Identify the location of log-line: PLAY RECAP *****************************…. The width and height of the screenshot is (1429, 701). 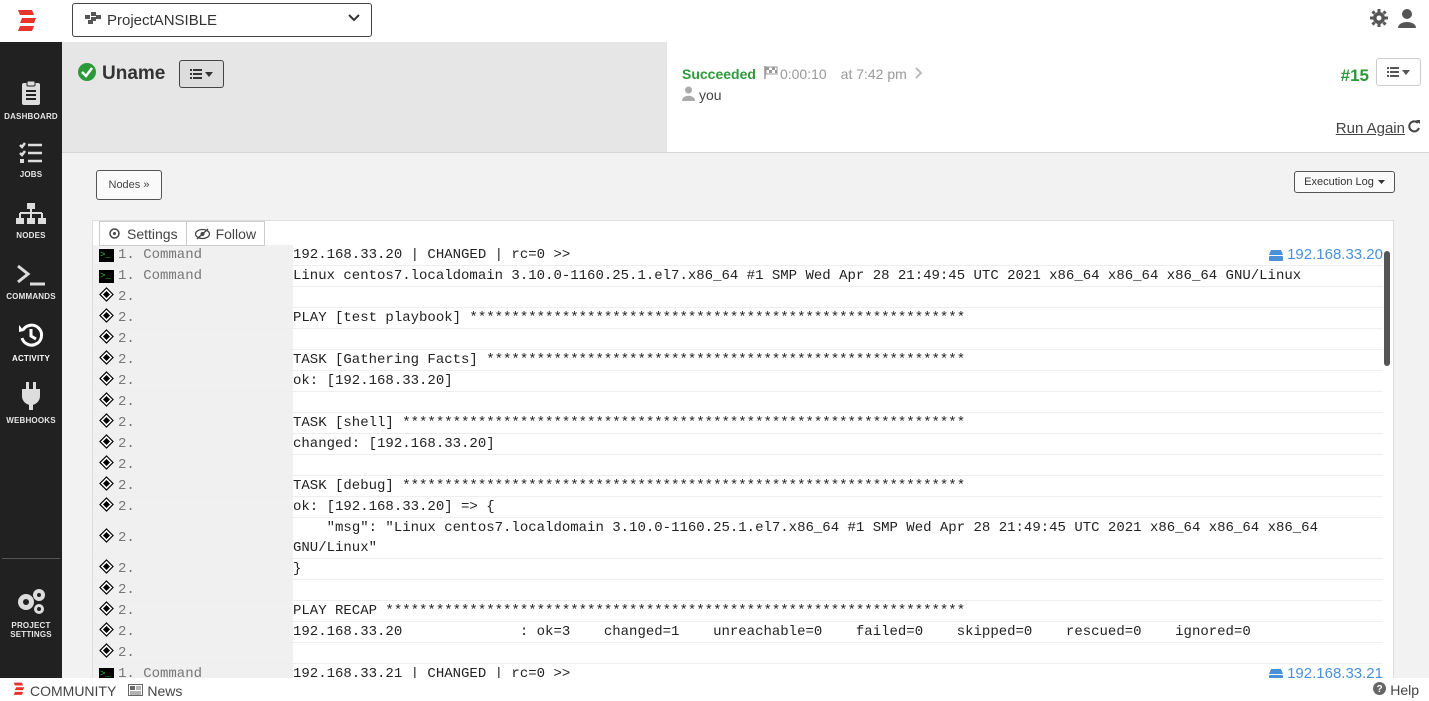
(629, 611).